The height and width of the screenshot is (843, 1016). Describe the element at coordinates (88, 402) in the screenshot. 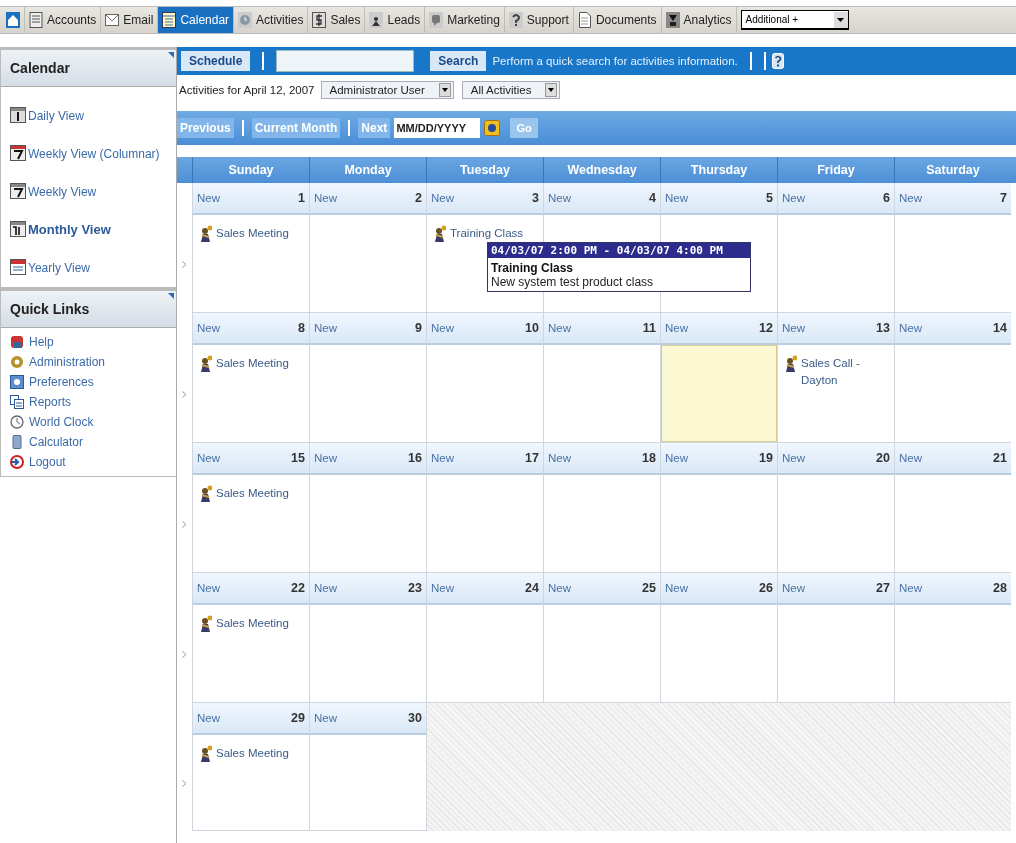

I see `quick-link: Reports` at that location.